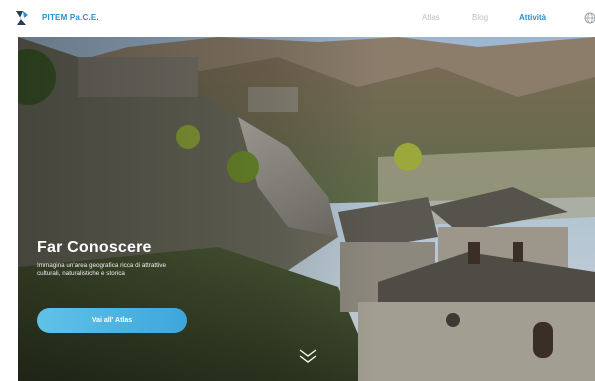  Describe the element at coordinates (532, 17) in the screenshot. I see `nav-link-attivita: Attività` at that location.